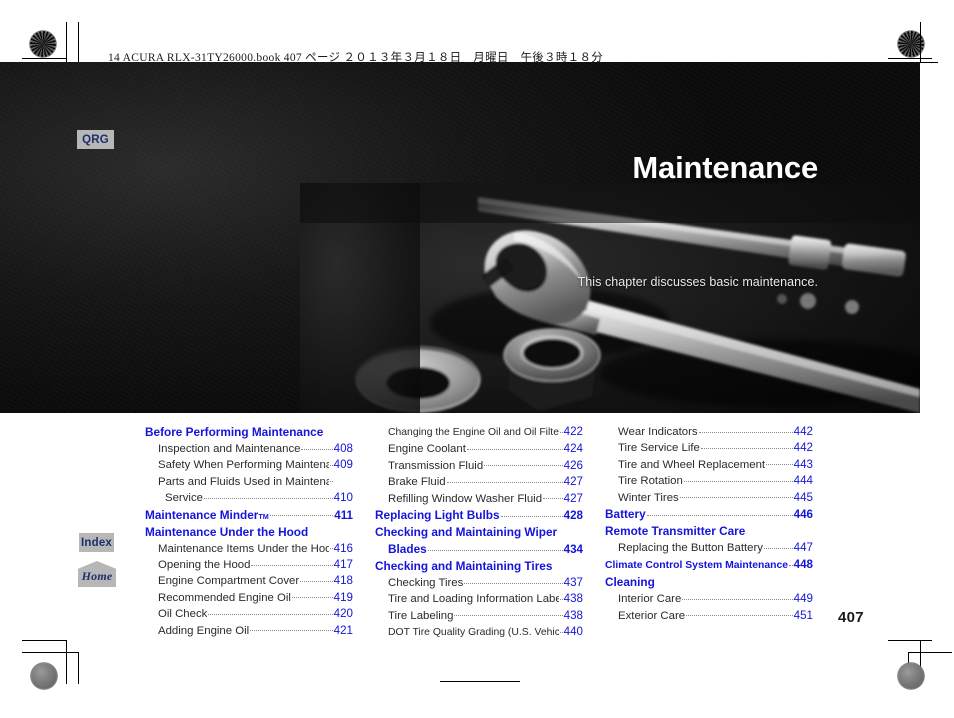 This screenshot has width=954, height=718. What do you see at coordinates (204, 565) in the screenshot?
I see `toc-entry-label: Opening the Hood` at bounding box center [204, 565].